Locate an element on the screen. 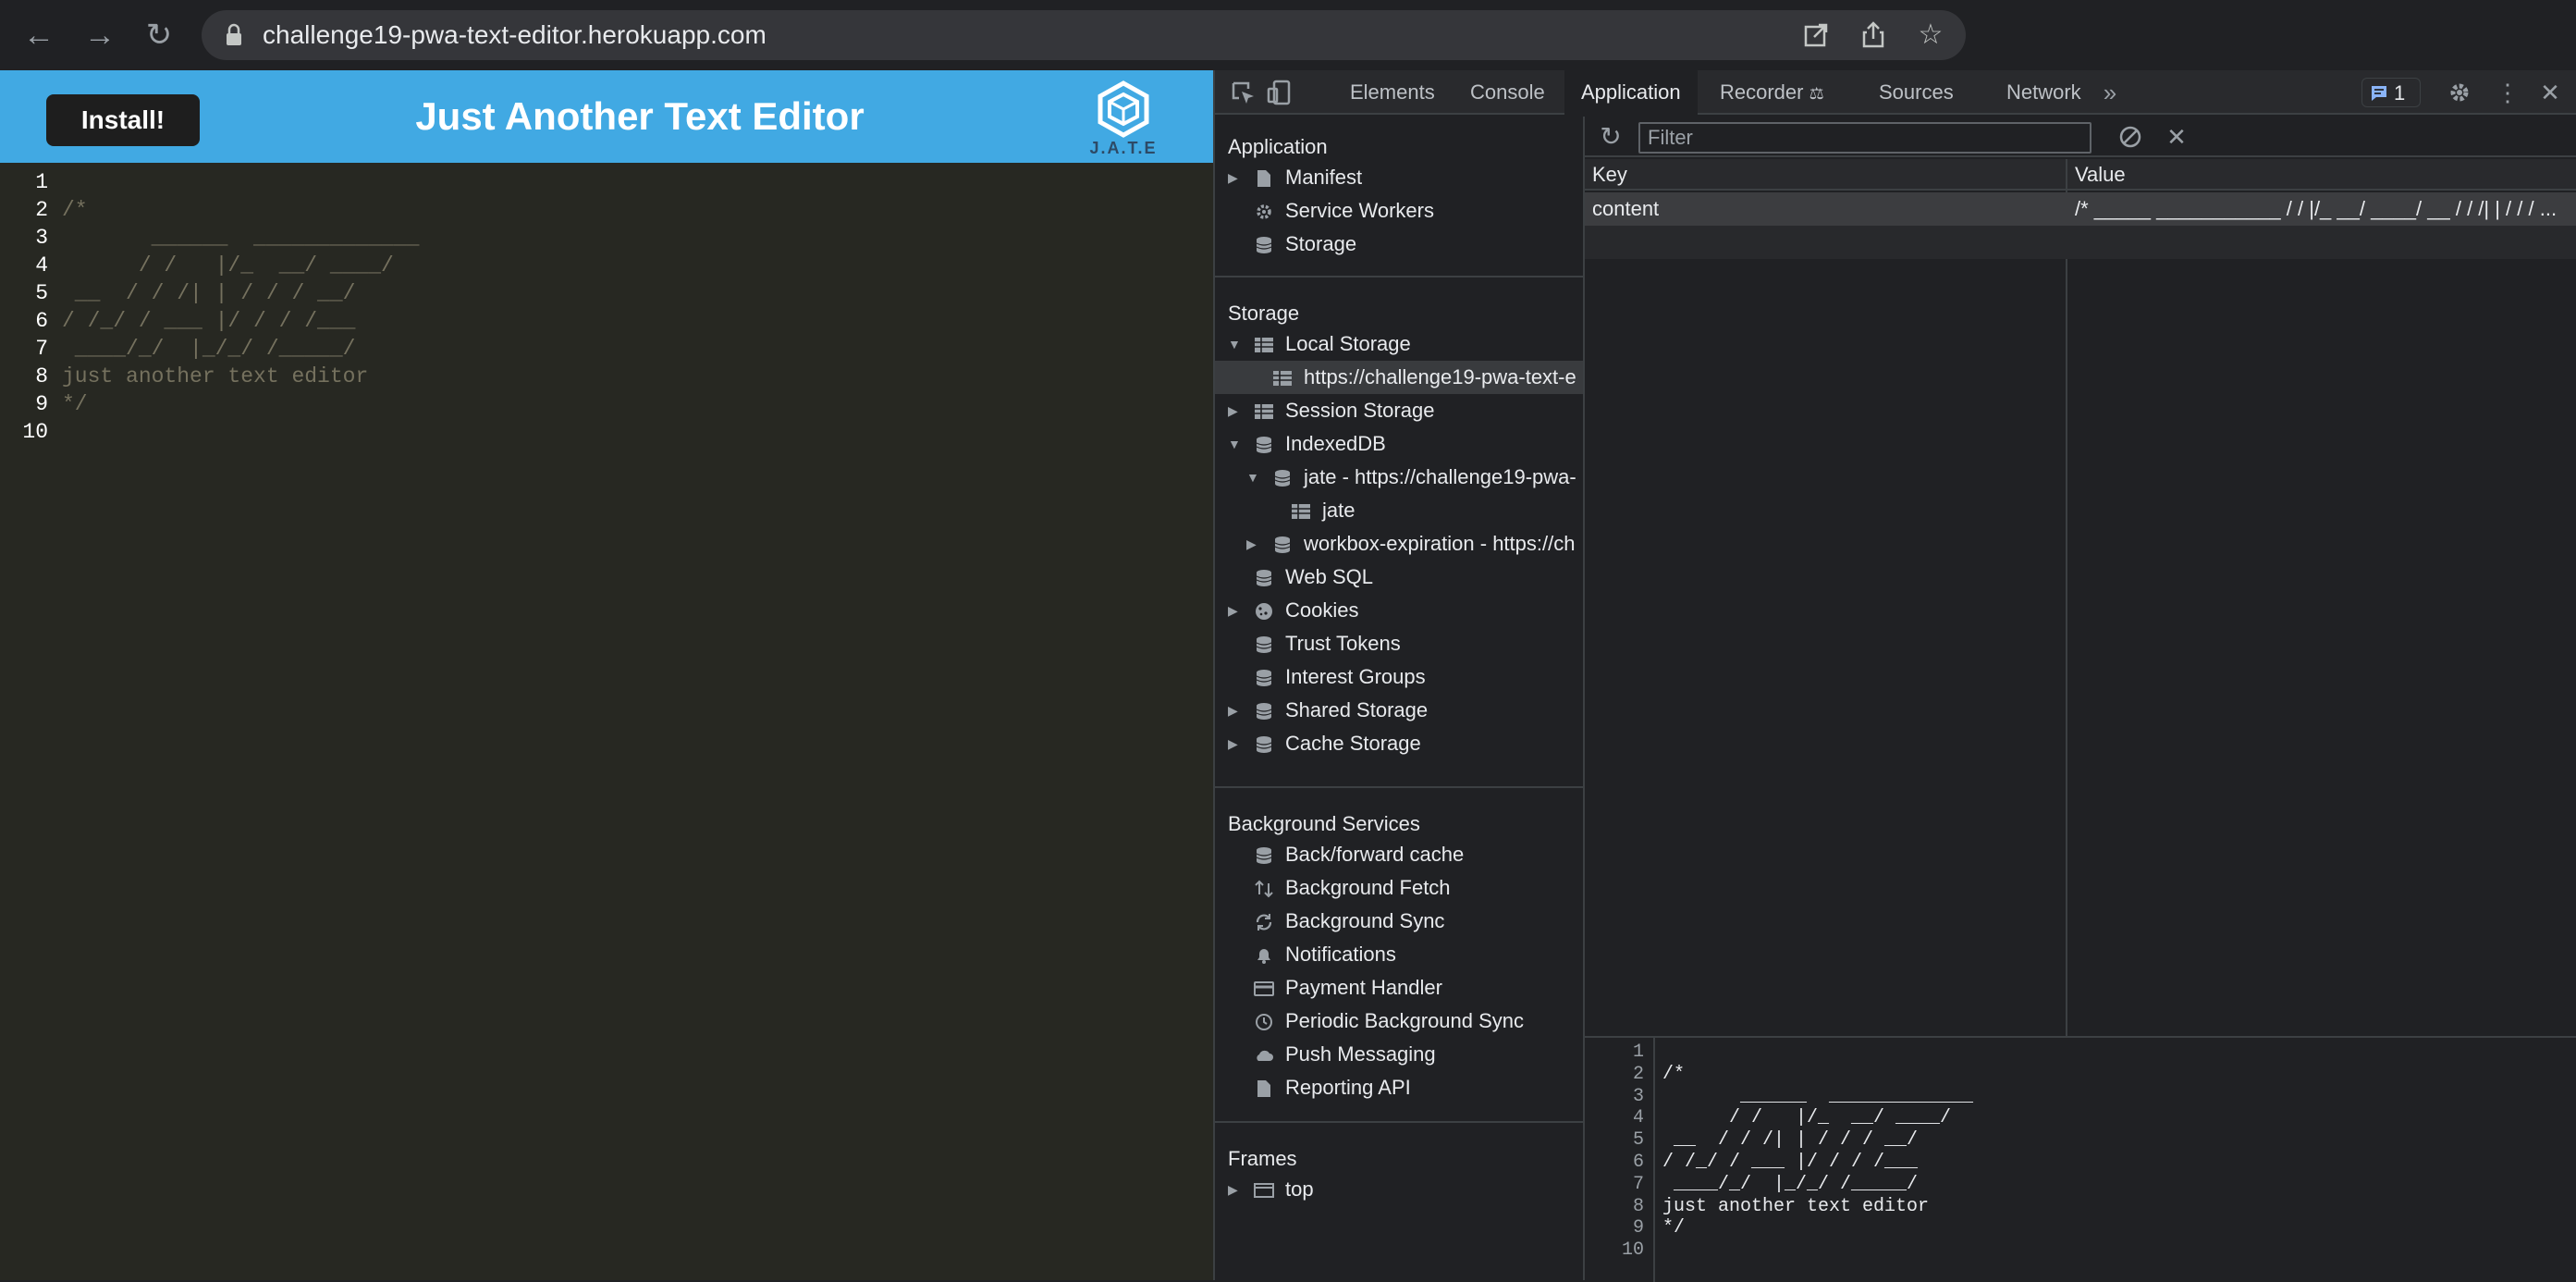  sidebar-item-local-storage: ▼ Local Storage is located at coordinates (1399, 344).